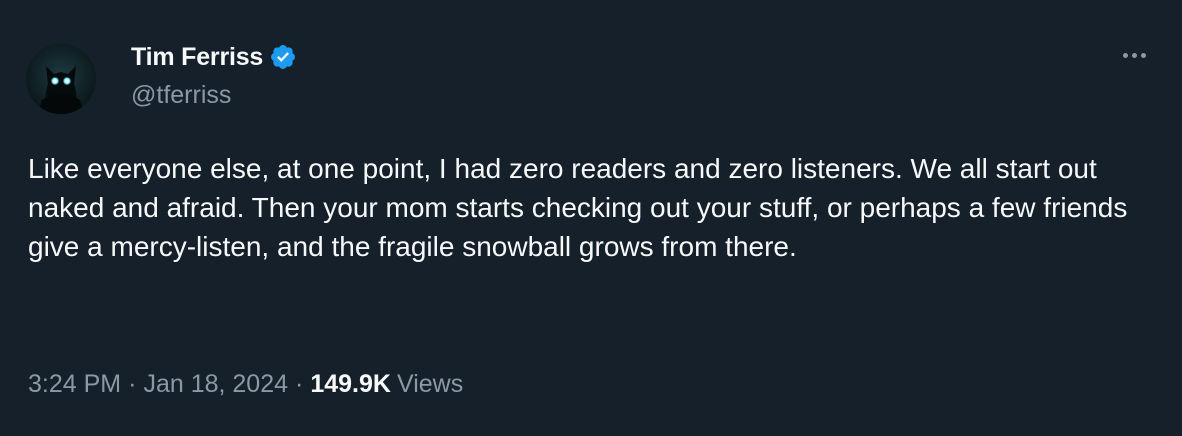 The image size is (1182, 436). What do you see at coordinates (215, 384) in the screenshot?
I see `tweet-date: Jan 18, 2024` at bounding box center [215, 384].